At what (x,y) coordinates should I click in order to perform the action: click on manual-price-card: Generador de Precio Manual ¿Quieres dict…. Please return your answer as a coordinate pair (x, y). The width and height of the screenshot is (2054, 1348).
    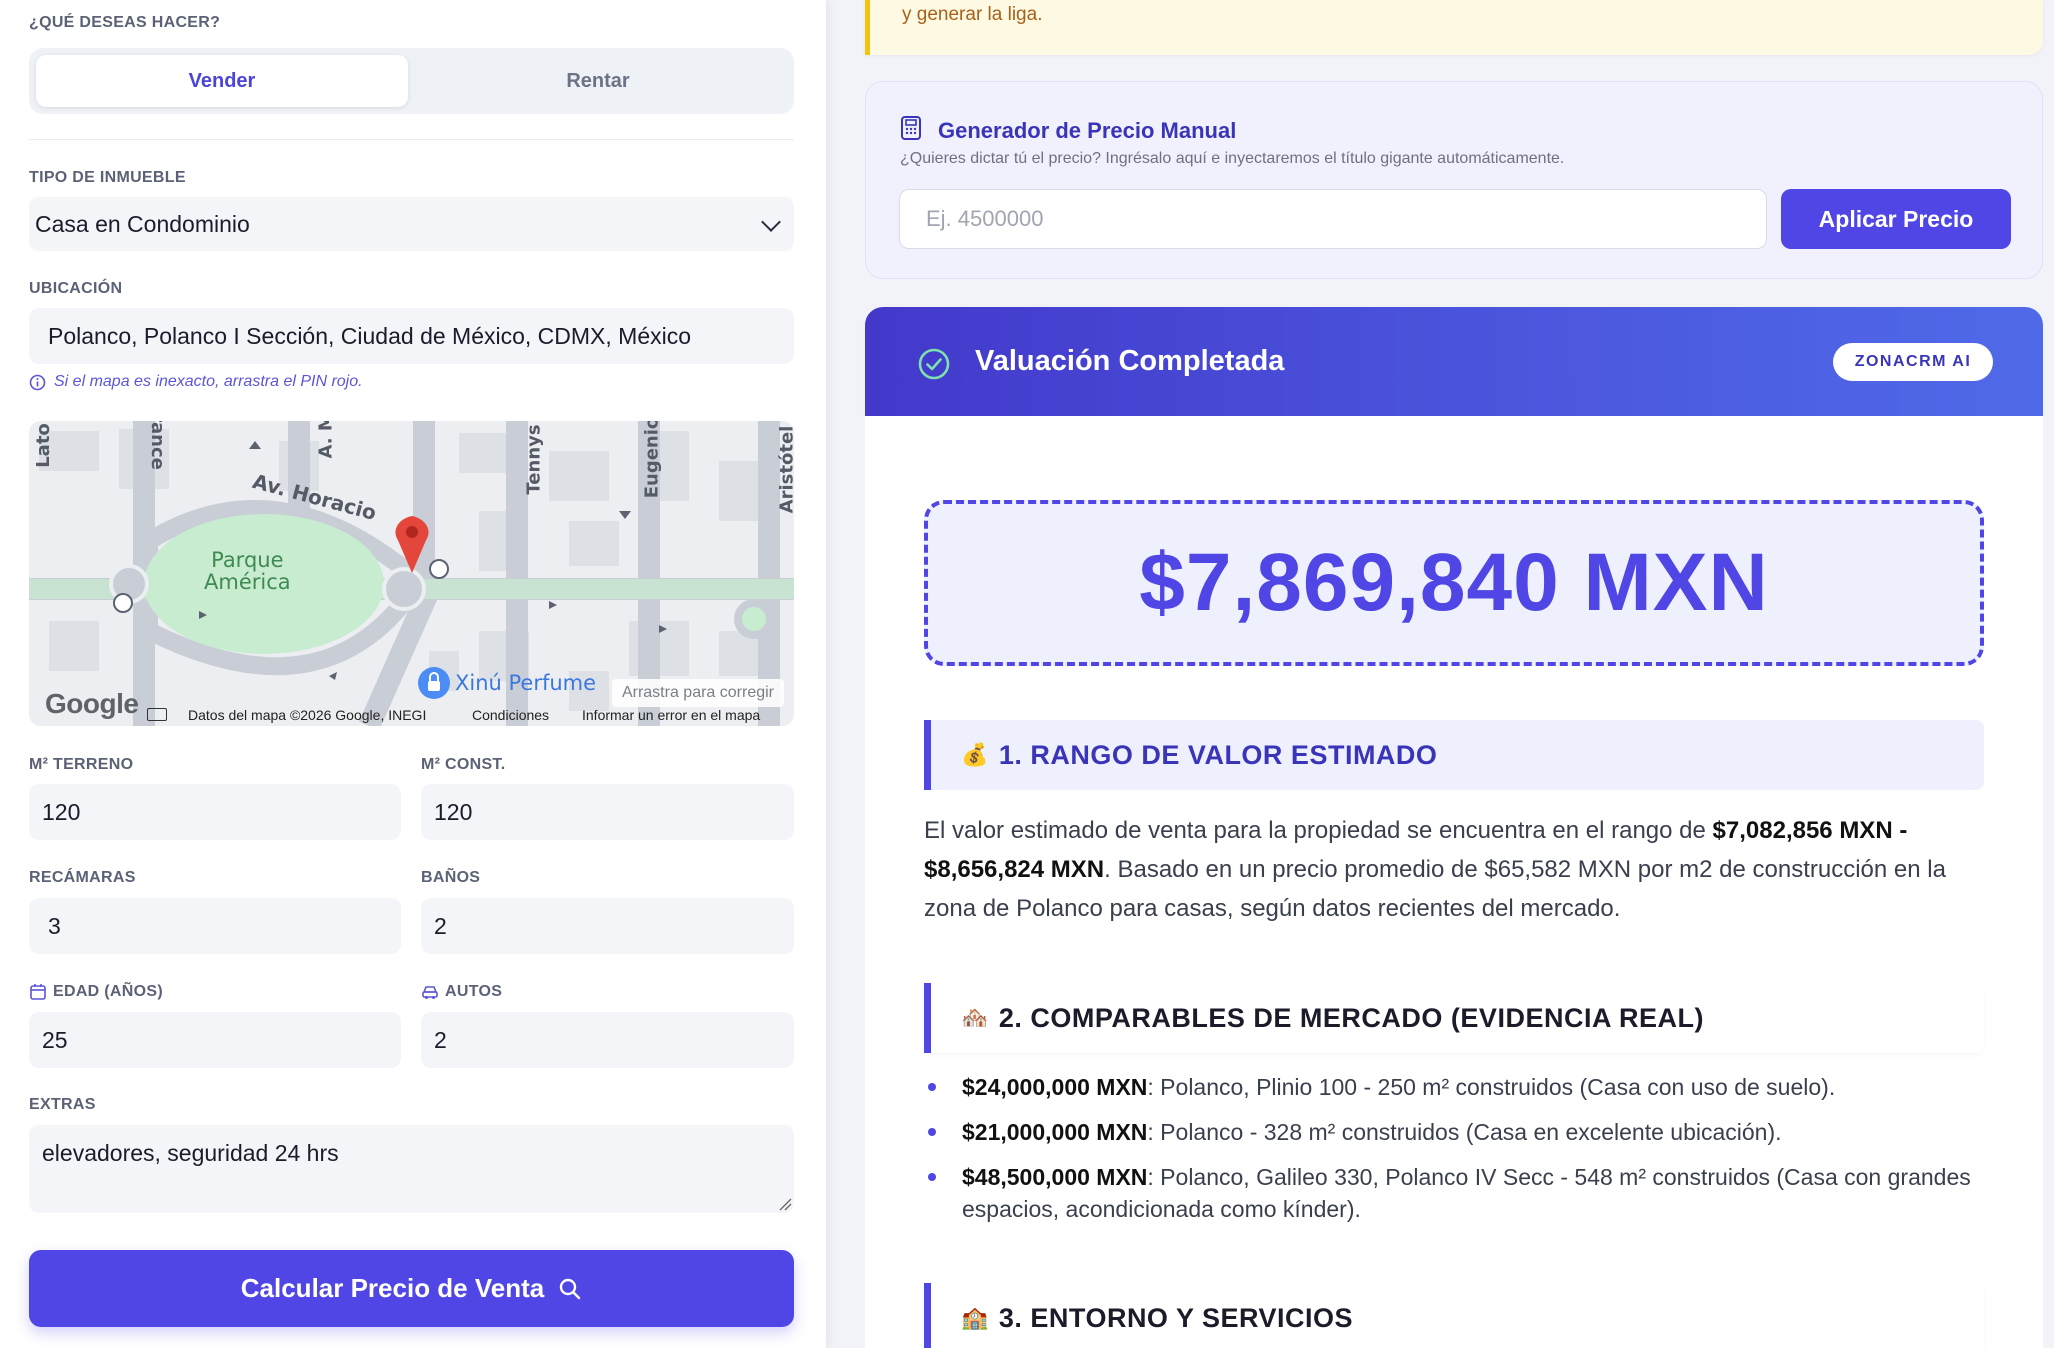
    Looking at the image, I should click on (1454, 180).